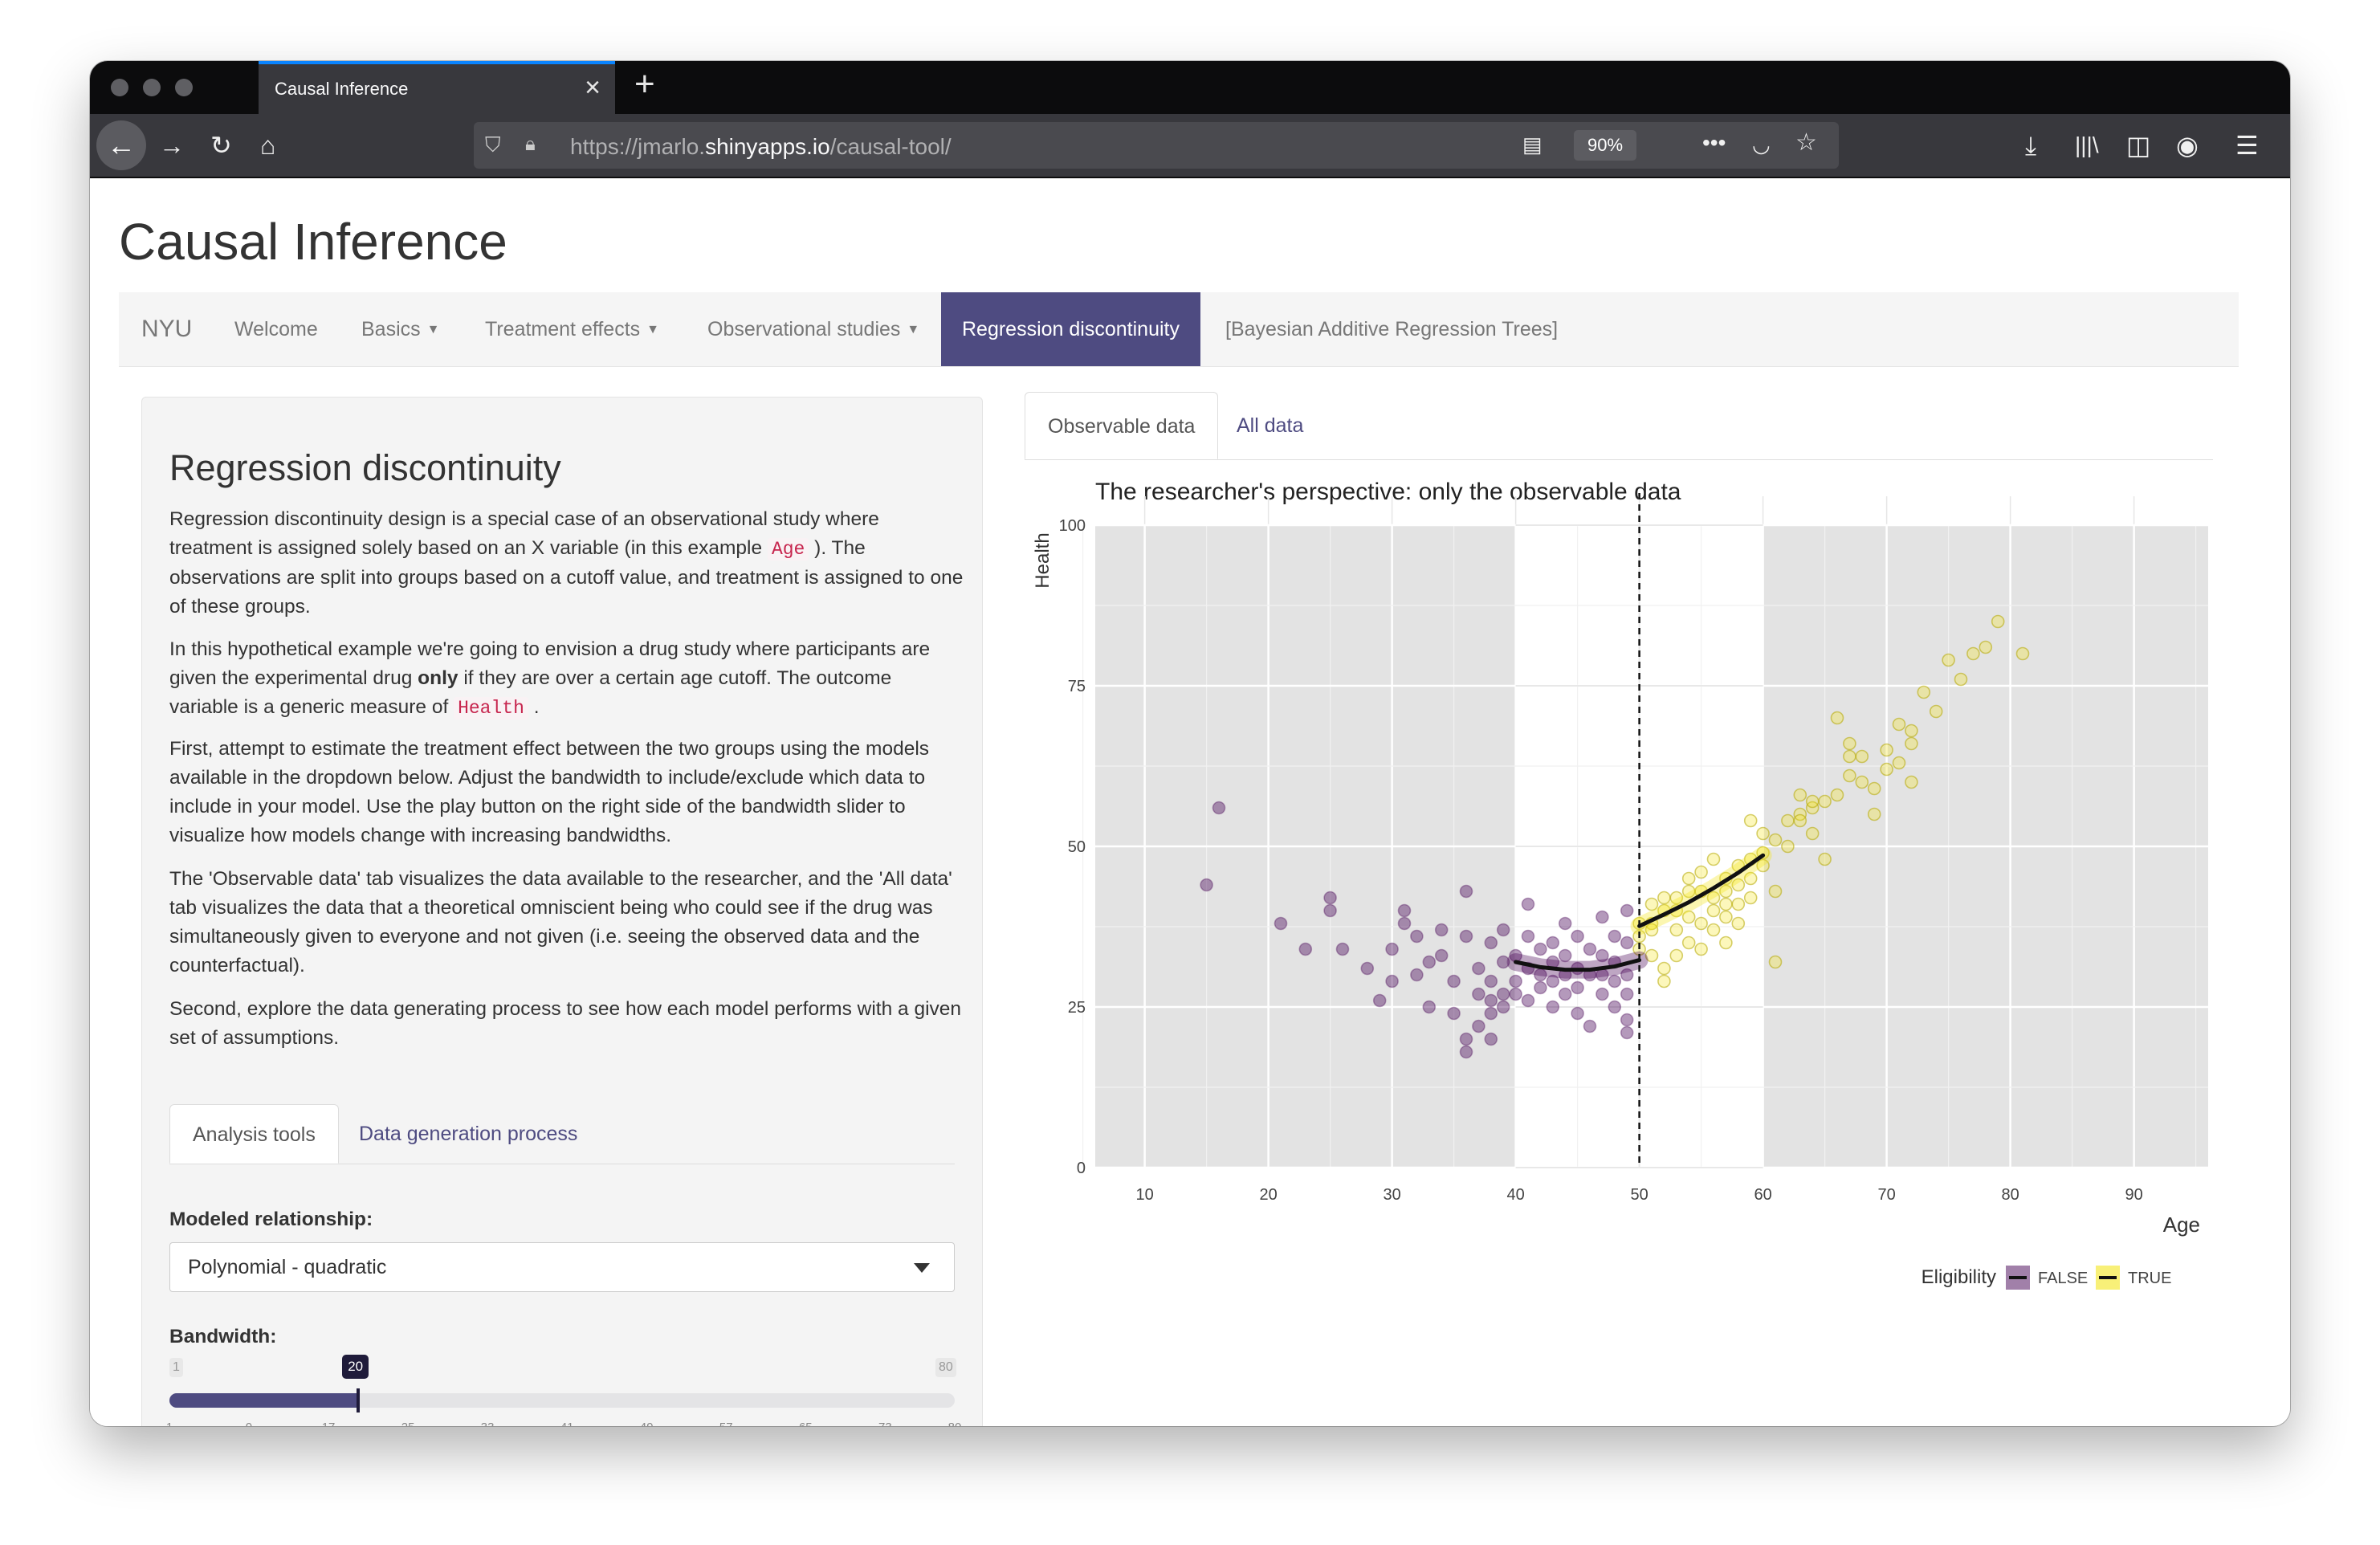  I want to click on back-icon: ←, so click(121, 145).